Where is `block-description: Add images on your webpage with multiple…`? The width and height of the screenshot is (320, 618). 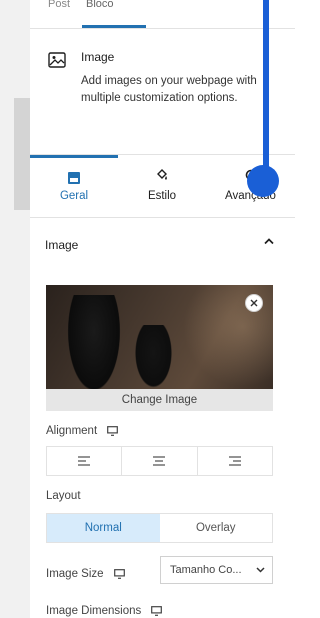
block-description: Add images on your webpage with multiple… is located at coordinates (169, 89).